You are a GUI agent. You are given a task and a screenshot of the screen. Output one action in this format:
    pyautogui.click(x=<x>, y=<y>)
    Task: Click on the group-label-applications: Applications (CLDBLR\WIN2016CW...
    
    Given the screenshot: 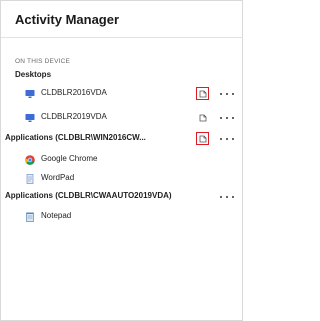 What is the action you would take?
    pyautogui.click(x=75, y=137)
    